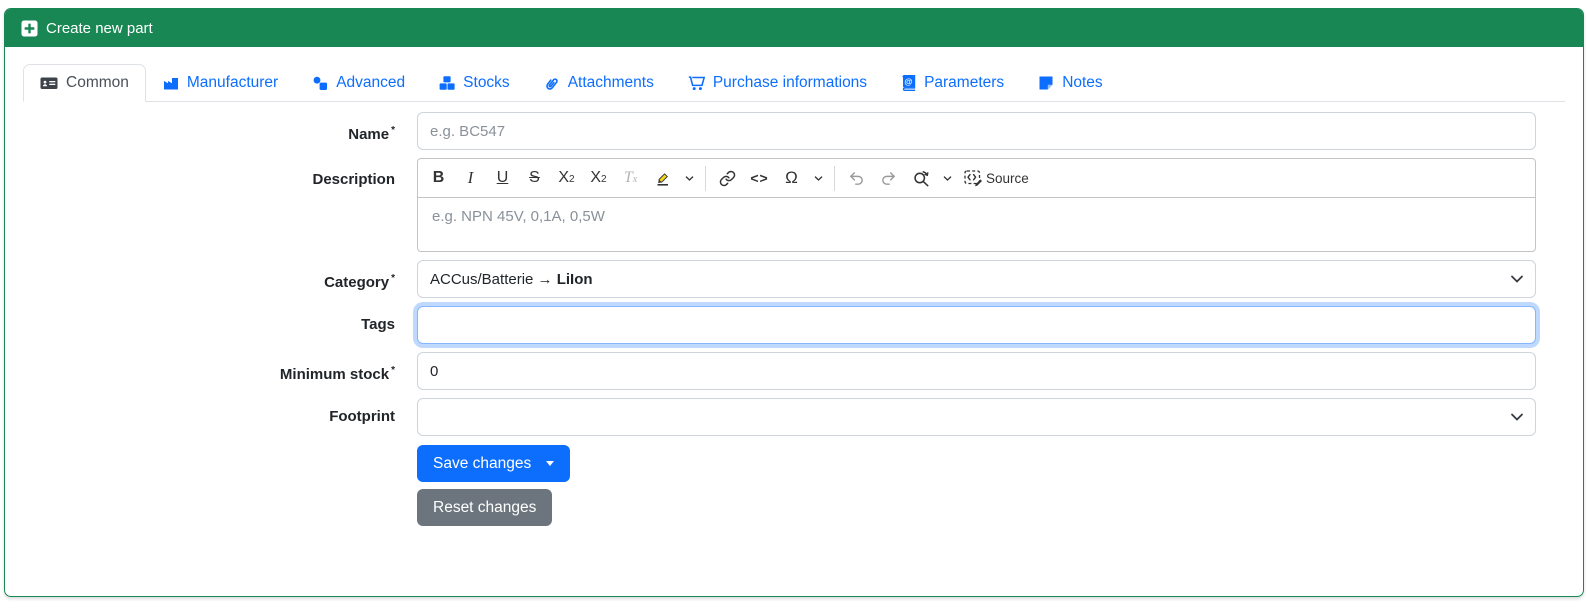 The image size is (1588, 616). What do you see at coordinates (551, 84) in the screenshot?
I see `paperclip-icon` at bounding box center [551, 84].